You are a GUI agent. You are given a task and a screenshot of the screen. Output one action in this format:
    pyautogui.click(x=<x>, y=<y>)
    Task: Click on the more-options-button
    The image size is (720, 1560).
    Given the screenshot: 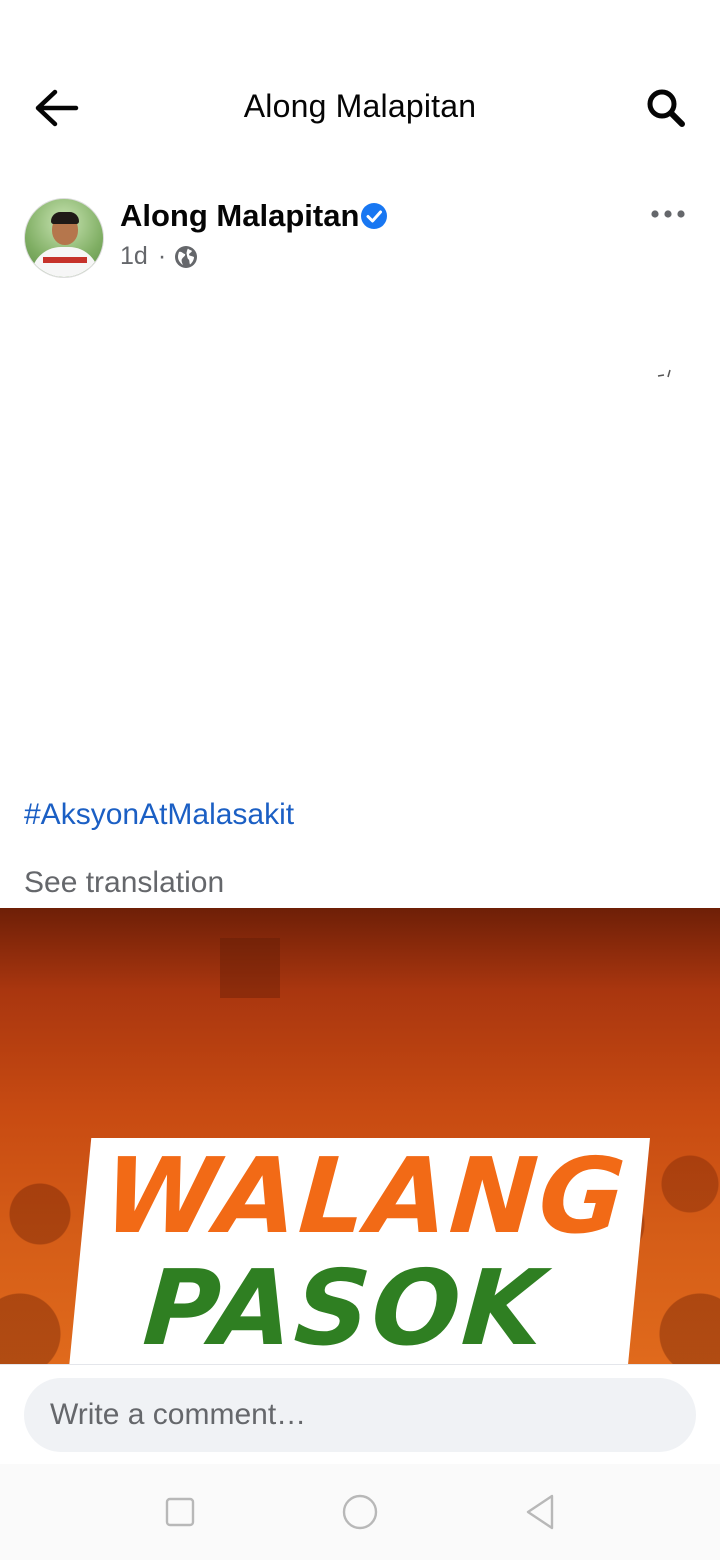 What is the action you would take?
    pyautogui.click(x=668, y=214)
    